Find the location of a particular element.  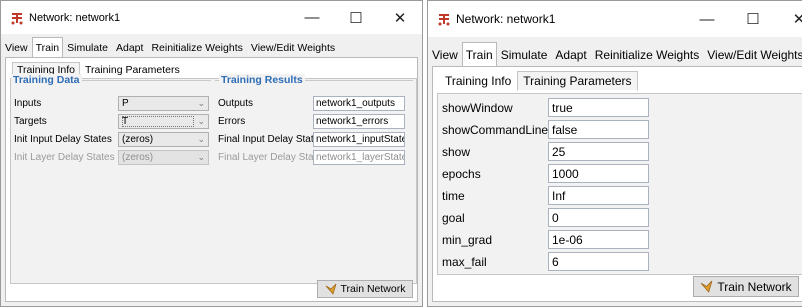

errors-row: Errors network1_errors is located at coordinates (311, 121).